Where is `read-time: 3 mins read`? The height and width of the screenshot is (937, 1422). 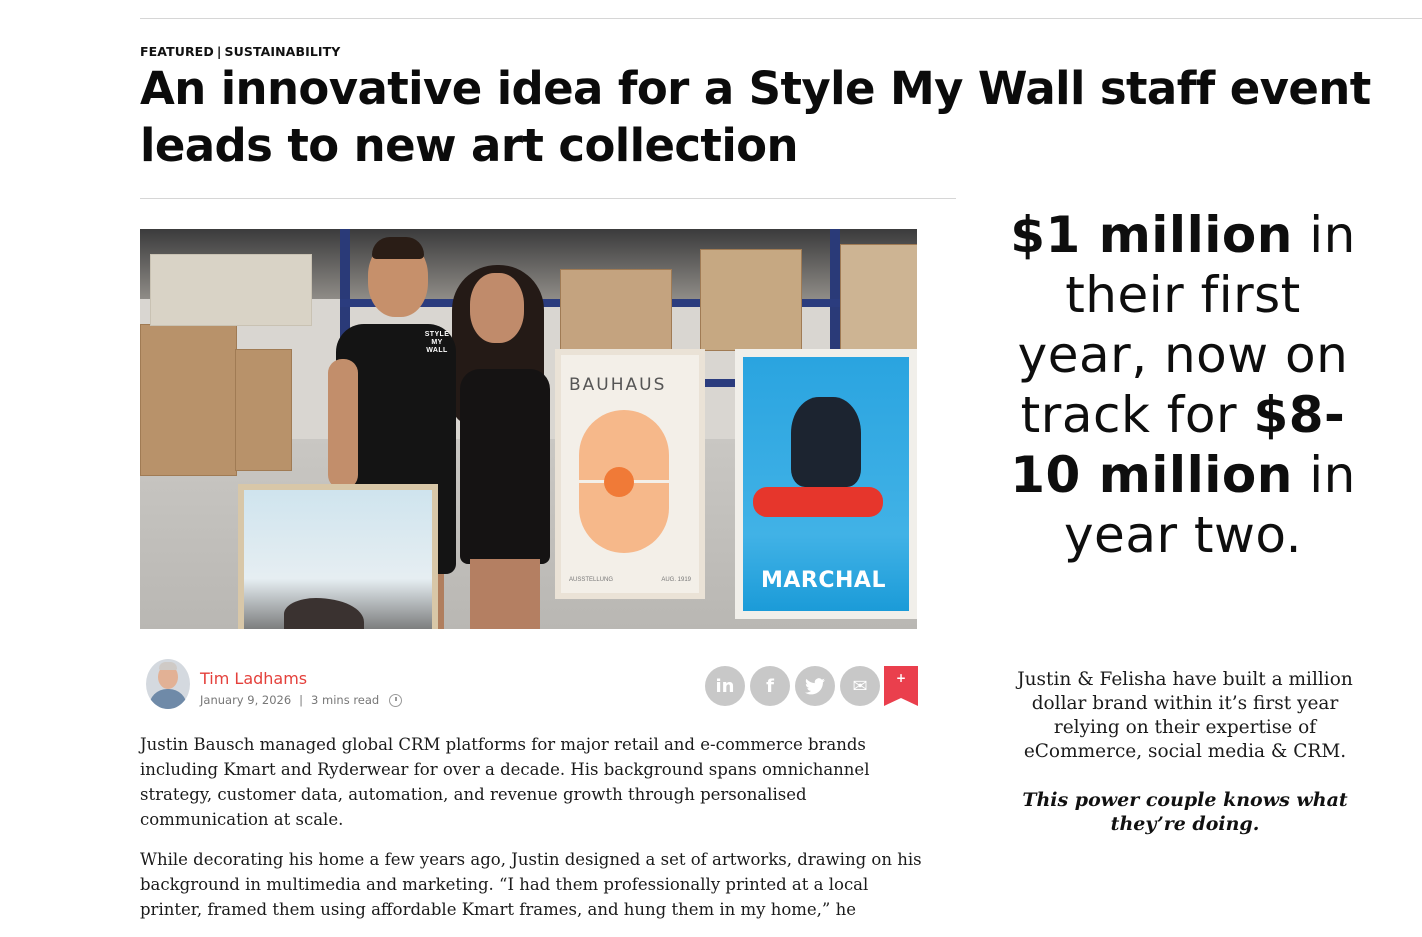
read-time: 3 mins read is located at coordinates (345, 700).